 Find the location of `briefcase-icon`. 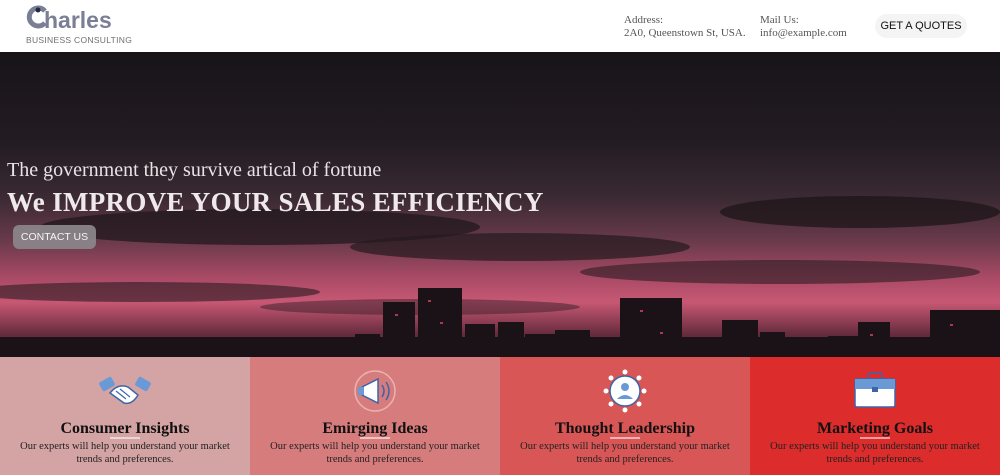

briefcase-icon is located at coordinates (875, 390).